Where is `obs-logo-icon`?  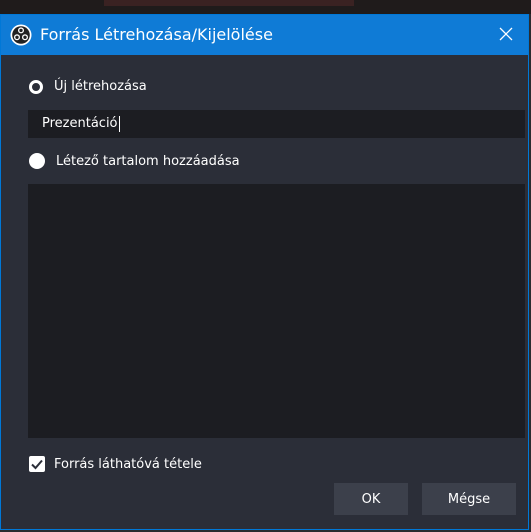
obs-logo-icon is located at coordinates (21, 35).